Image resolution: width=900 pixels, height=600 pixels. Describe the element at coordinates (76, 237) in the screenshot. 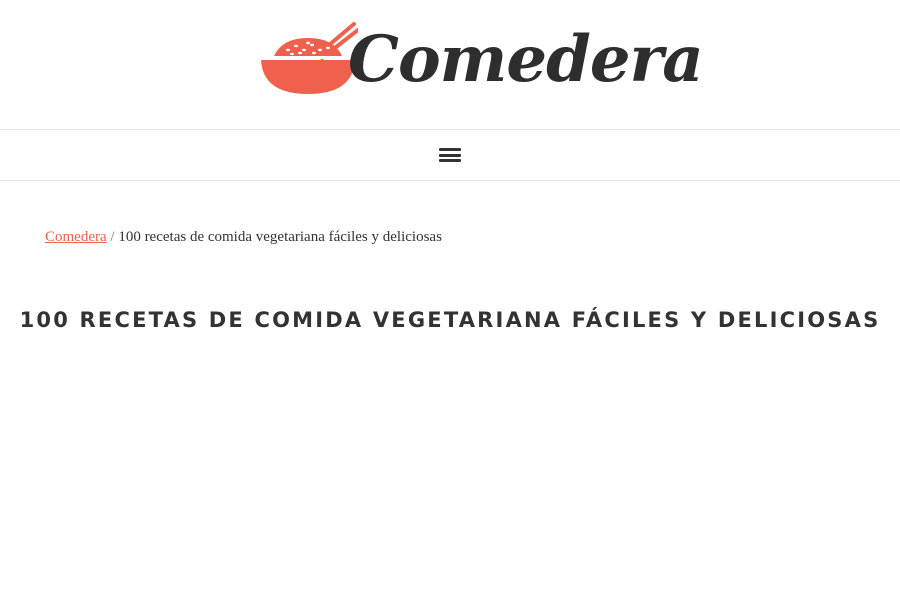

I see `breadcrumb-home-link: Comedera` at that location.